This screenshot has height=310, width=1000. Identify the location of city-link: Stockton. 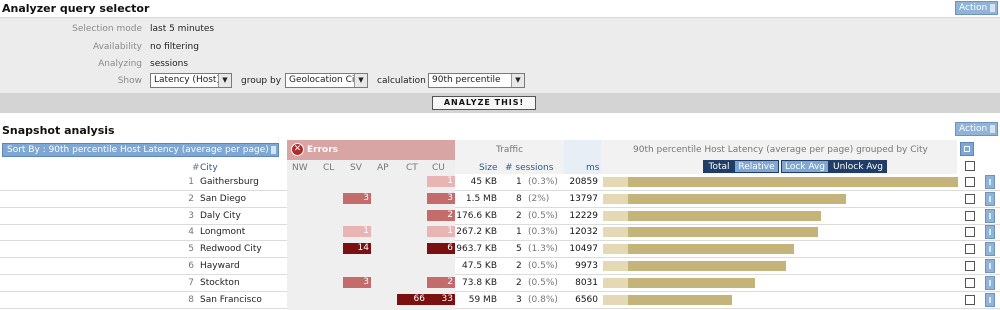
(220, 283).